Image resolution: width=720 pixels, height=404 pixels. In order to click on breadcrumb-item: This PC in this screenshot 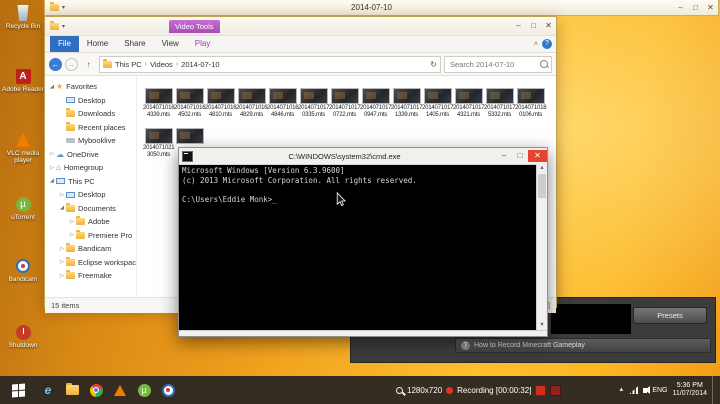, I will do `click(128, 64)`.